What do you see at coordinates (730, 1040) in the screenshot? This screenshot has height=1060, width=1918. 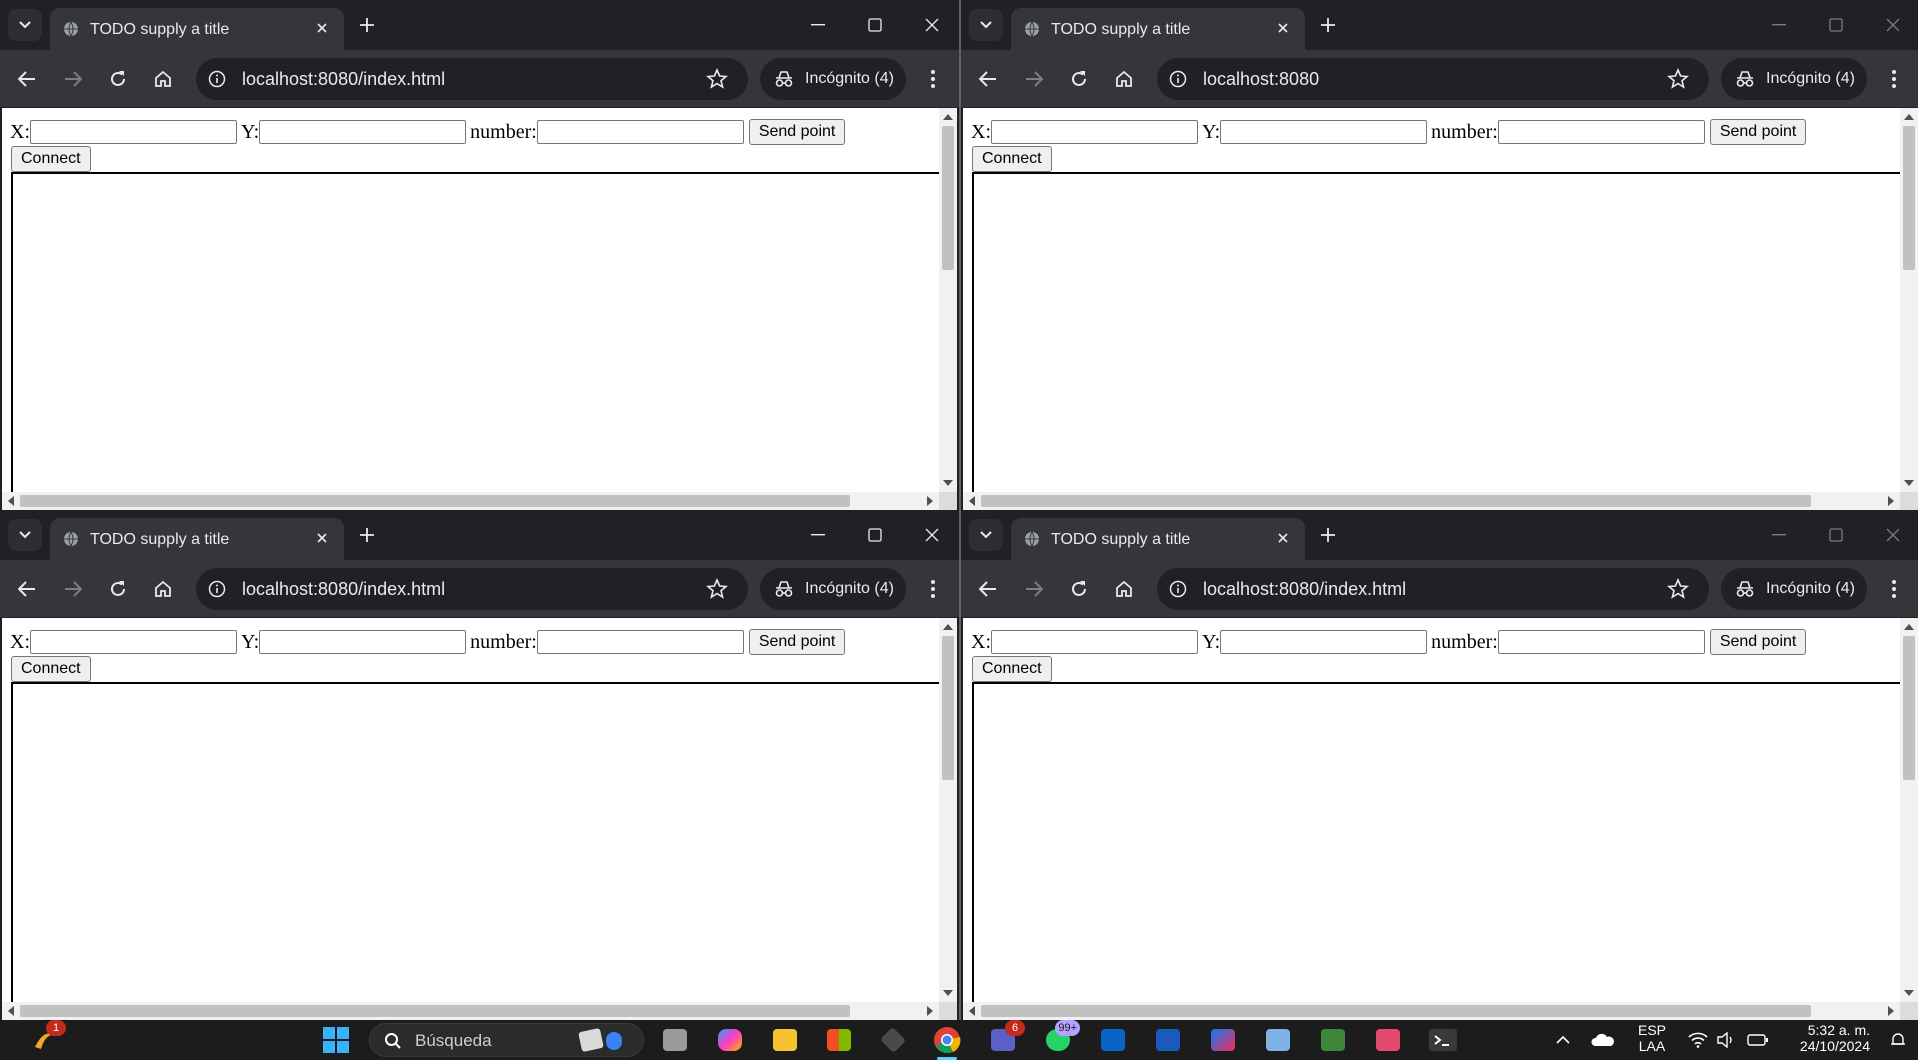 I see `copilot-icon` at bounding box center [730, 1040].